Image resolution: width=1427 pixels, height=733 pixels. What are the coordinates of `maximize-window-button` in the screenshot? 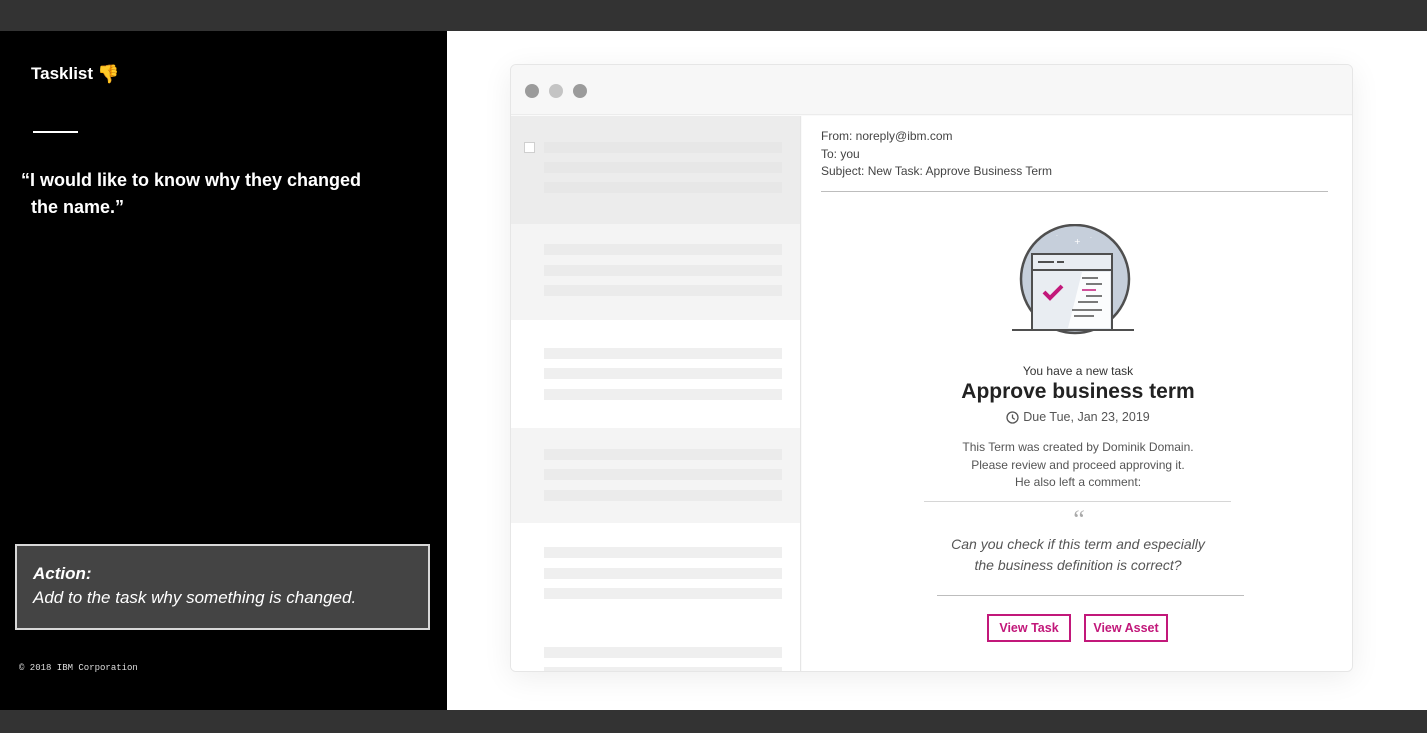 It's located at (580, 91).